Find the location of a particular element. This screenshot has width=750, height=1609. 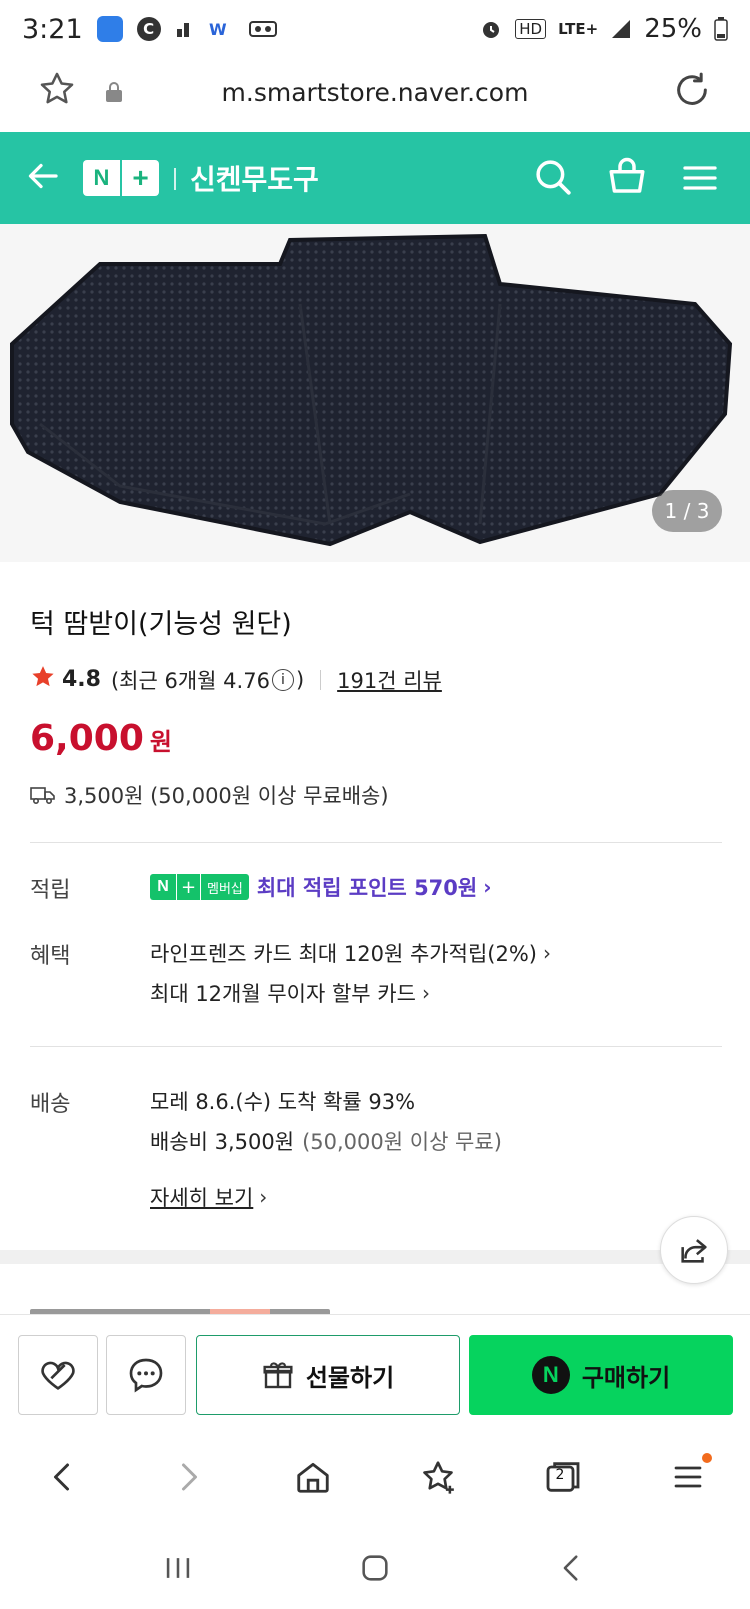

store-header: N + 신켄무도구 is located at coordinates (375, 178).